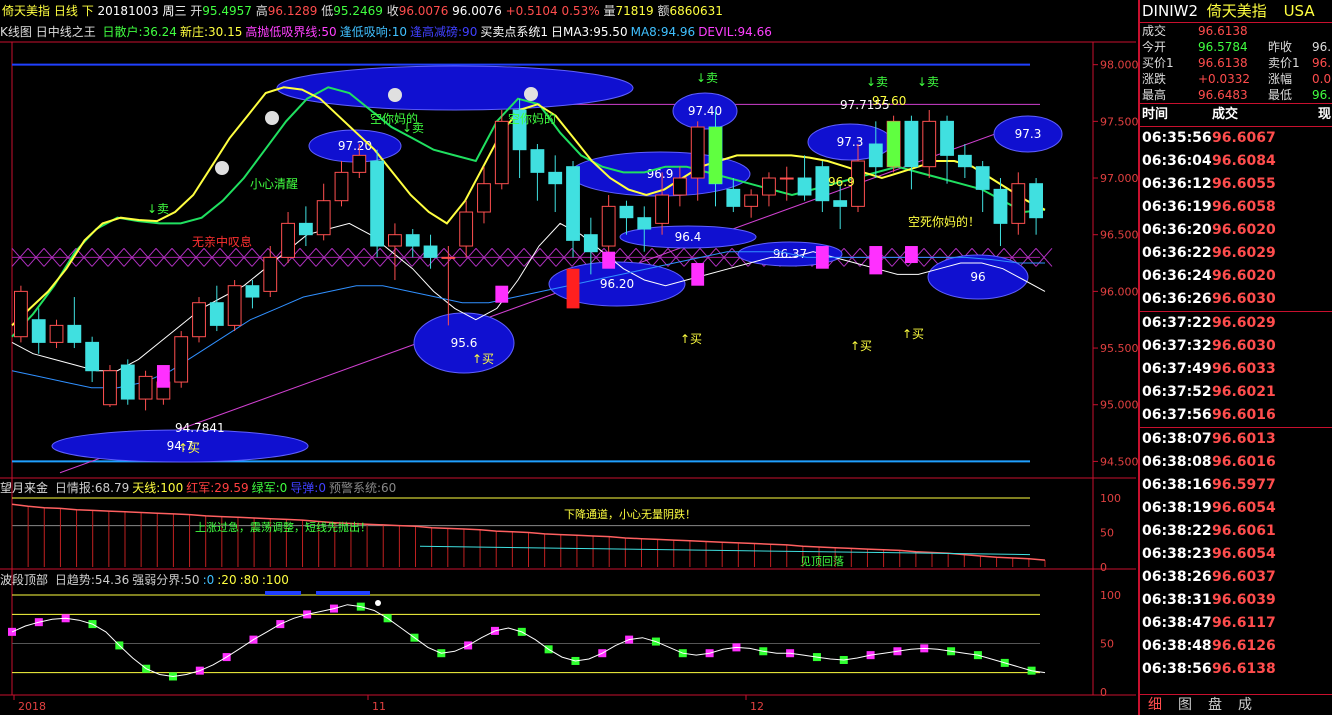 The image size is (1332, 715). I want to click on tick-row: 06:38:16 96.5977, so click(1236, 485).